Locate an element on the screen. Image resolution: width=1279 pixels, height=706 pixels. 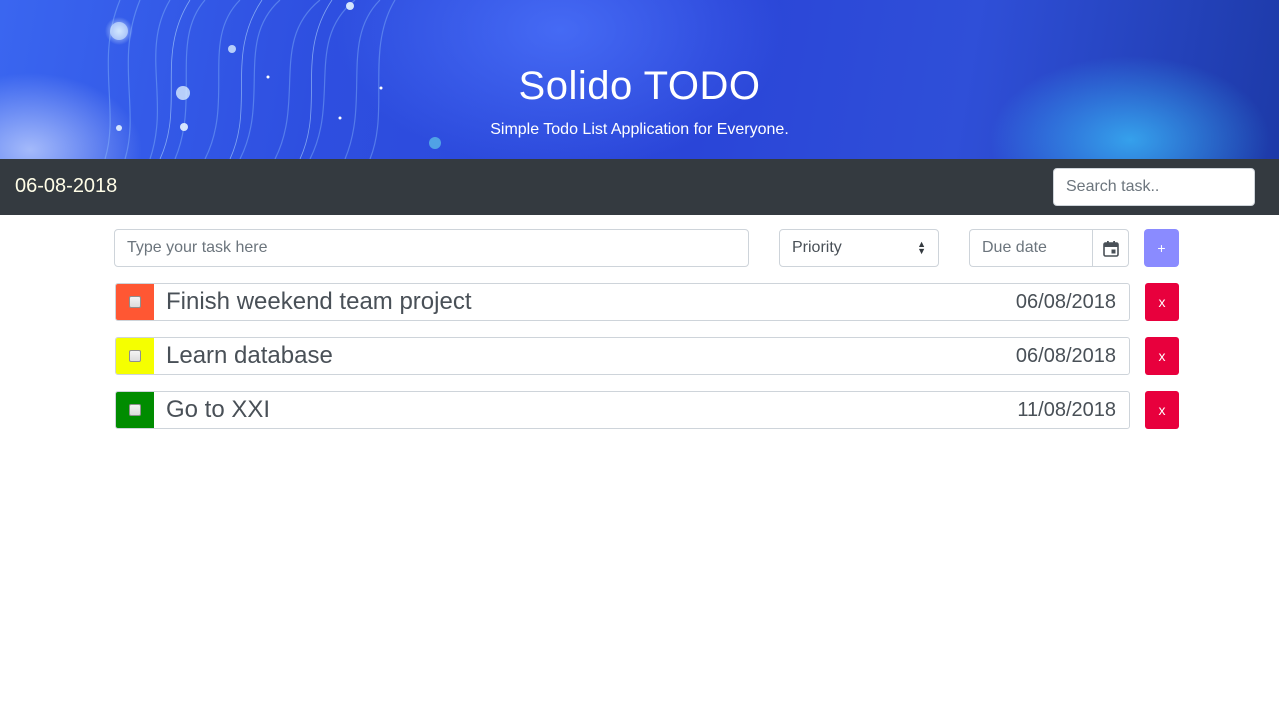
priority-select: Priority ▲ ▼ is located at coordinates (859, 248).